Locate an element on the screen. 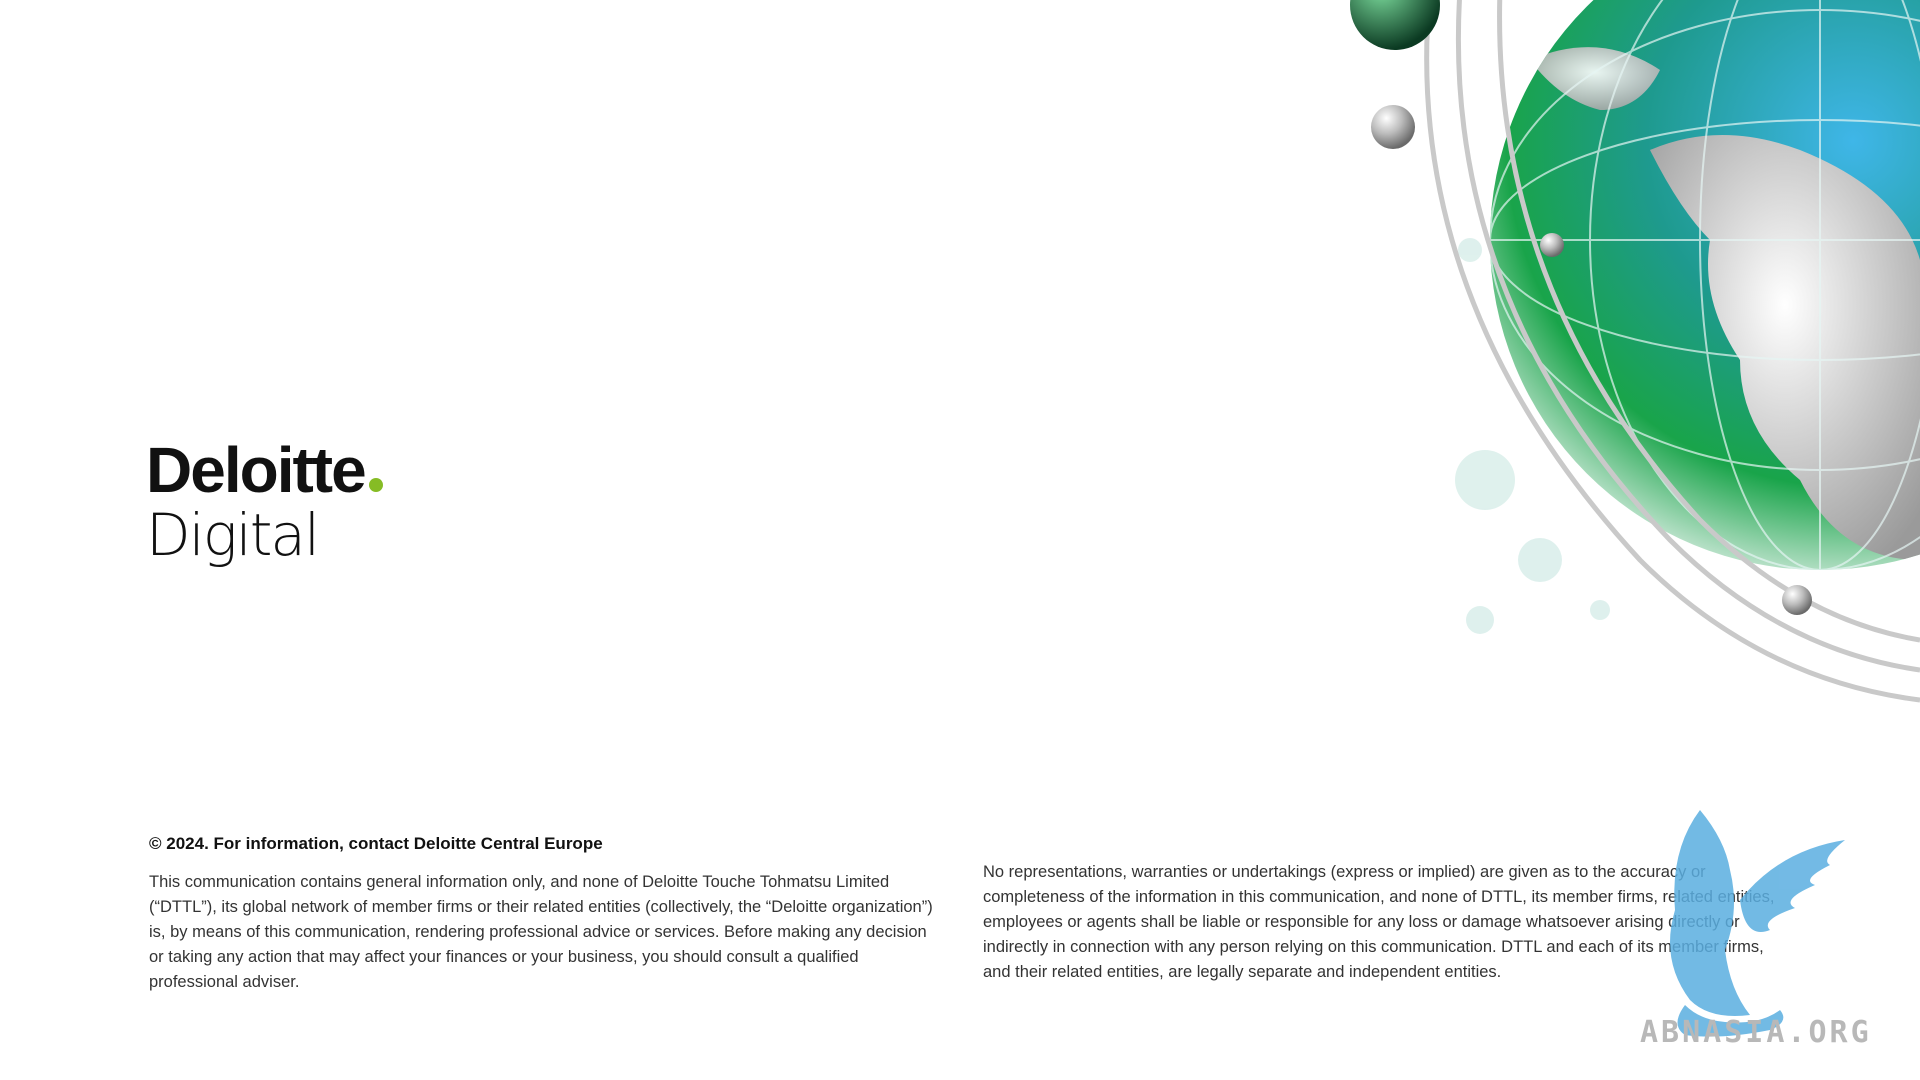  logo-green-dot is located at coordinates (375, 485).